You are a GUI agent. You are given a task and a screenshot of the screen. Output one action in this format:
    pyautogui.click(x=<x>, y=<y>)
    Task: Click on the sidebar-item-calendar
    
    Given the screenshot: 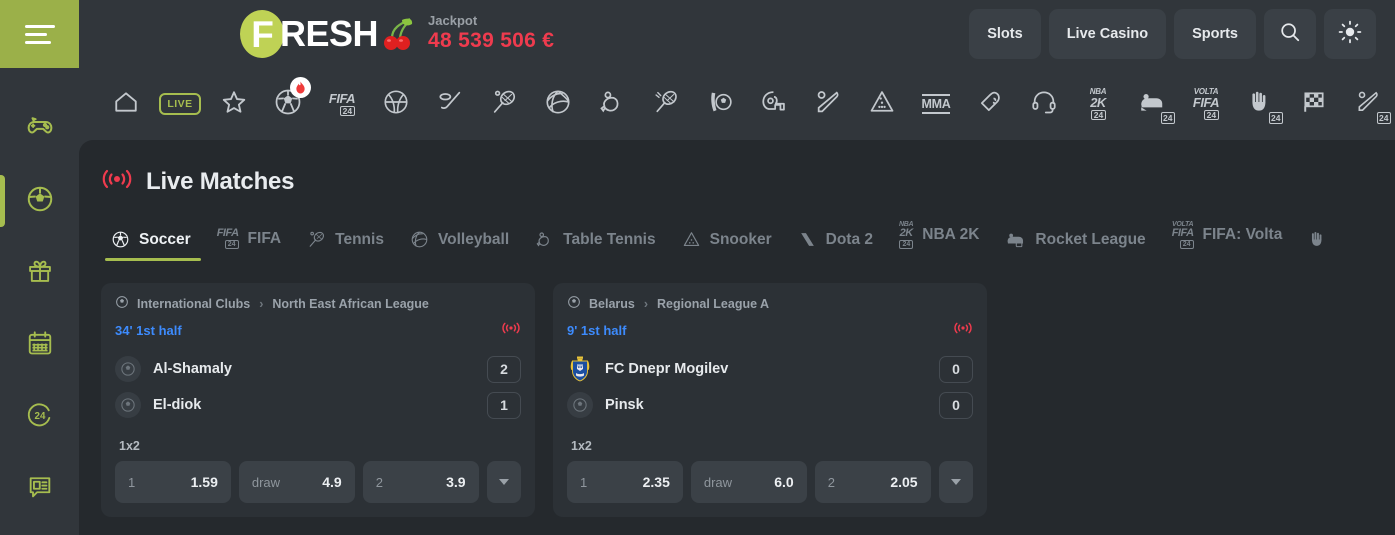 What is the action you would take?
    pyautogui.click(x=39, y=345)
    